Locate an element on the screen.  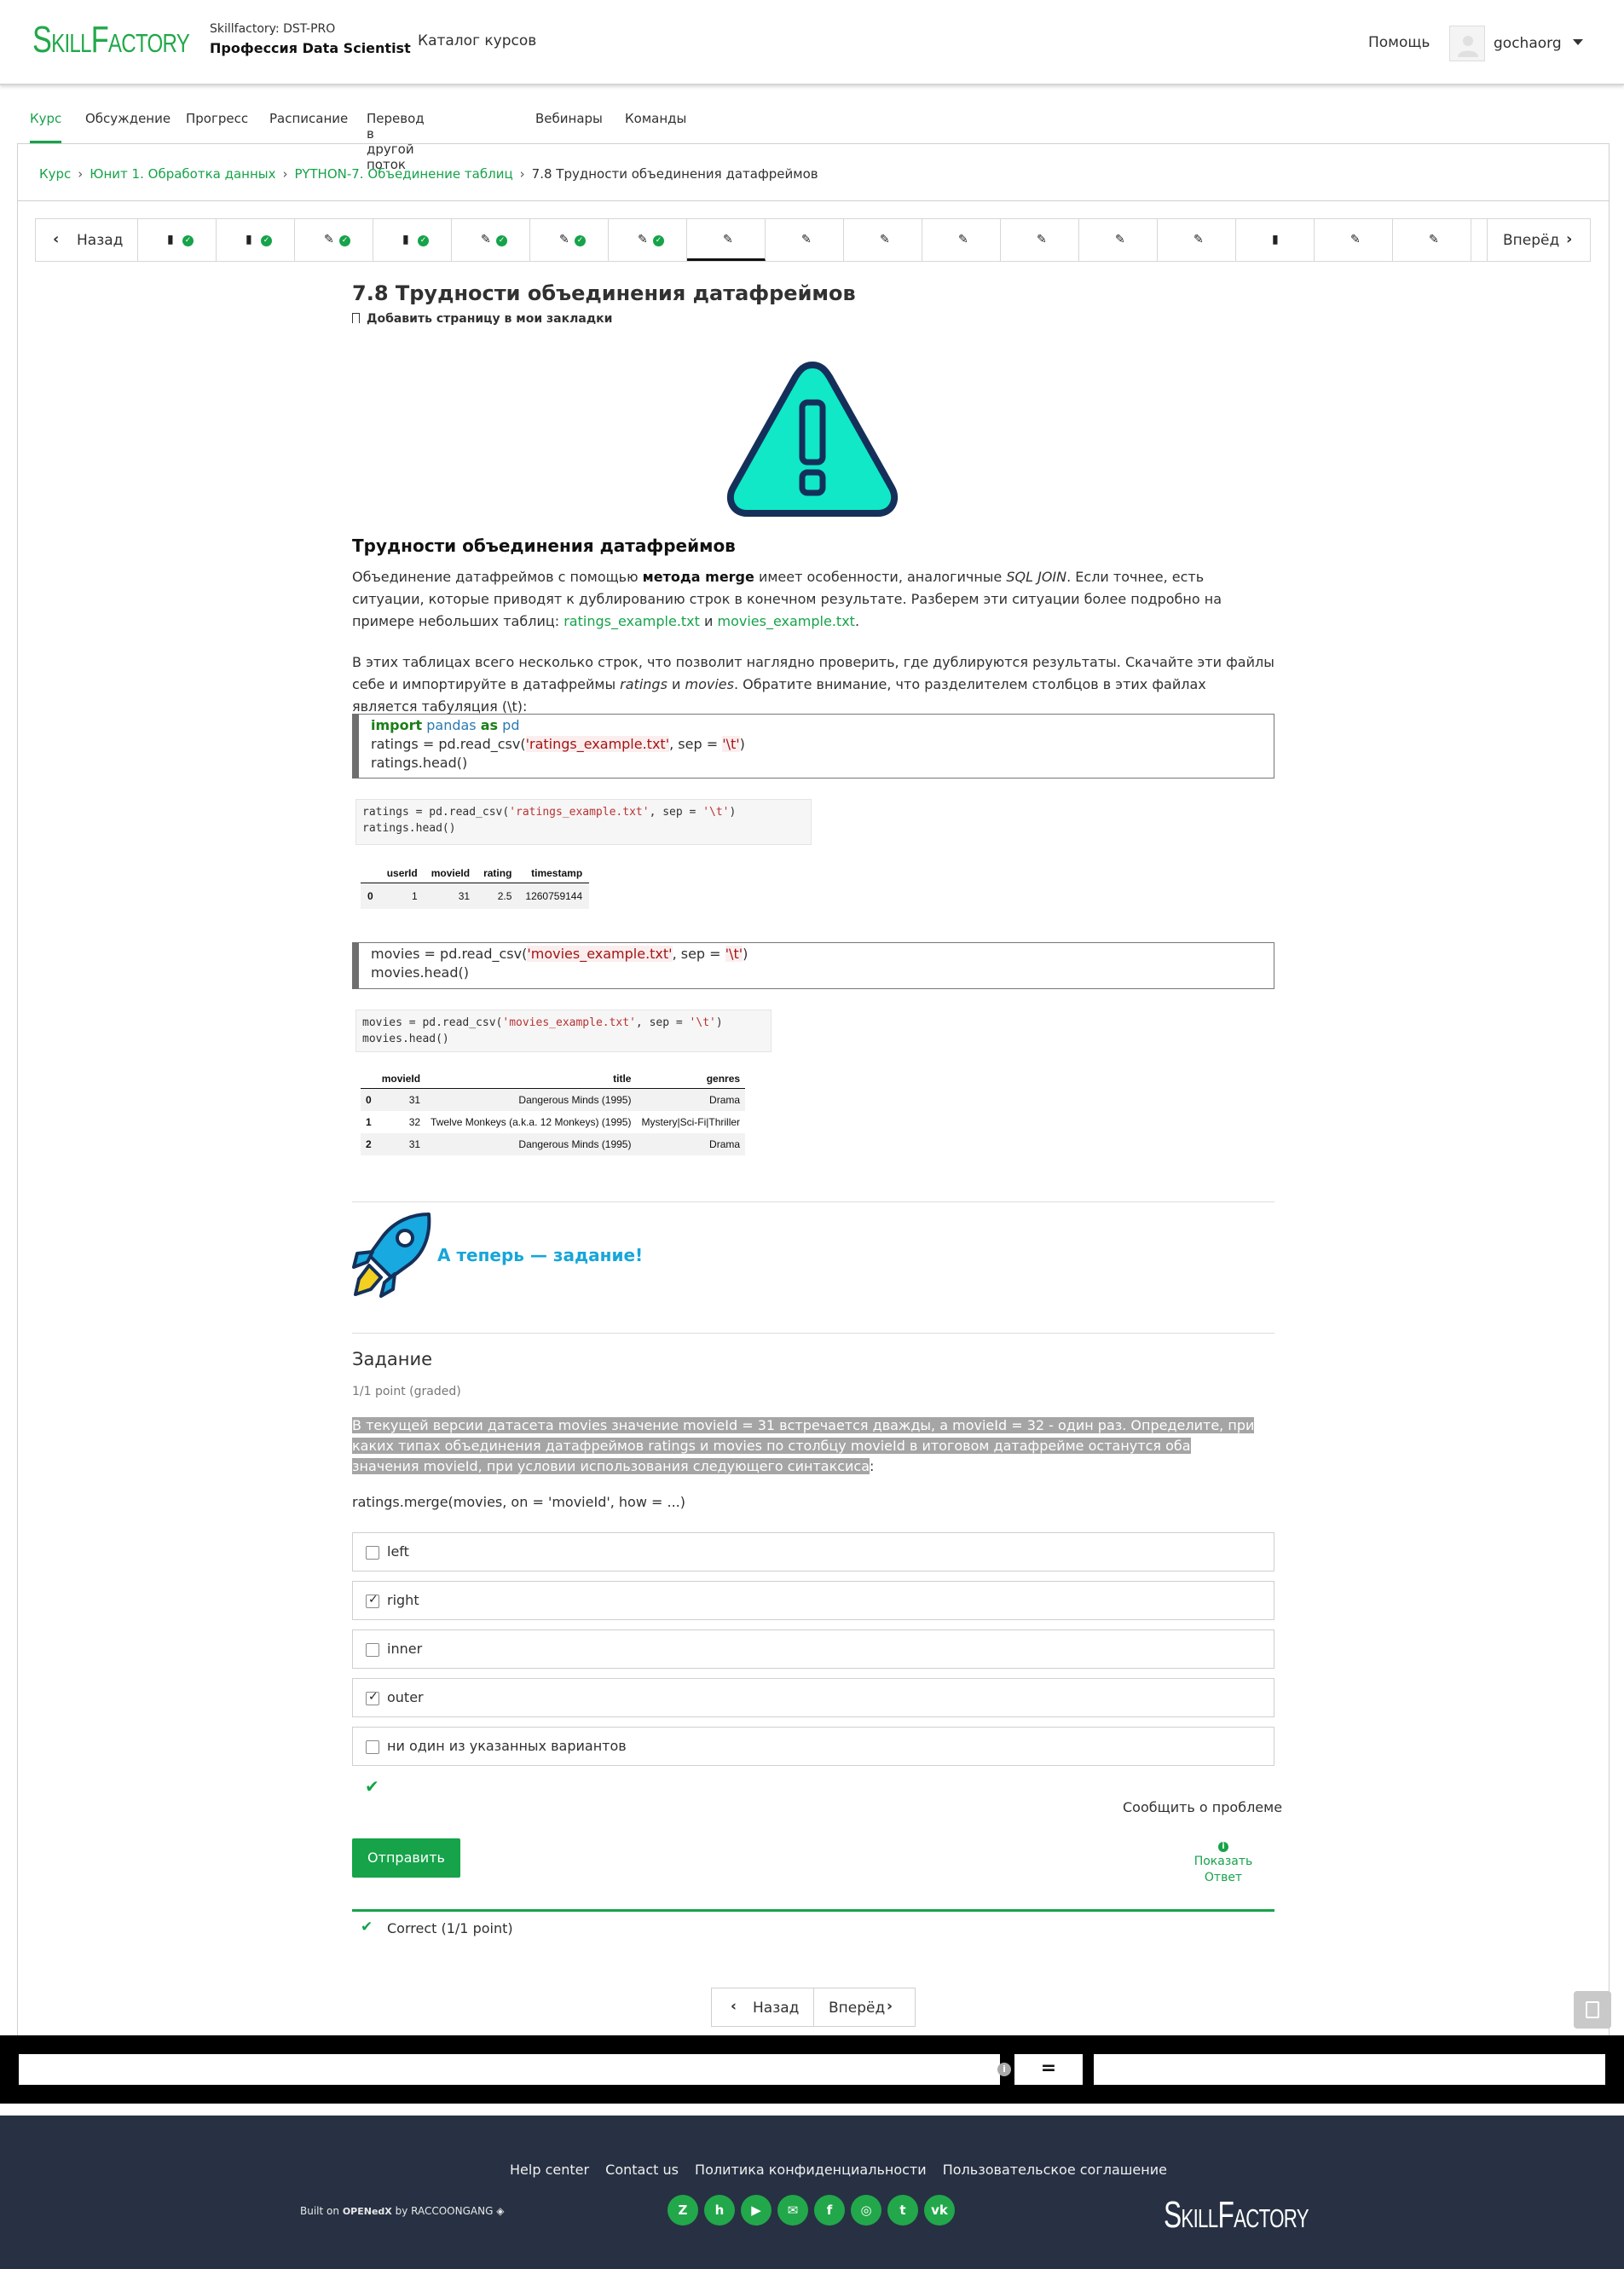
choice-option: ни один из указанных вариантов is located at coordinates (813, 1746).